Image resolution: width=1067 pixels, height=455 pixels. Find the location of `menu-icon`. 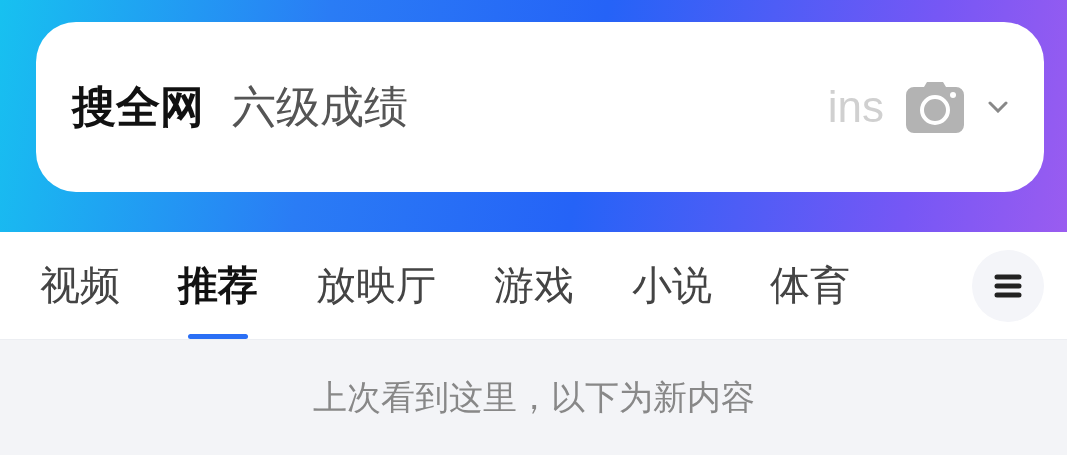

menu-icon is located at coordinates (1008, 285).